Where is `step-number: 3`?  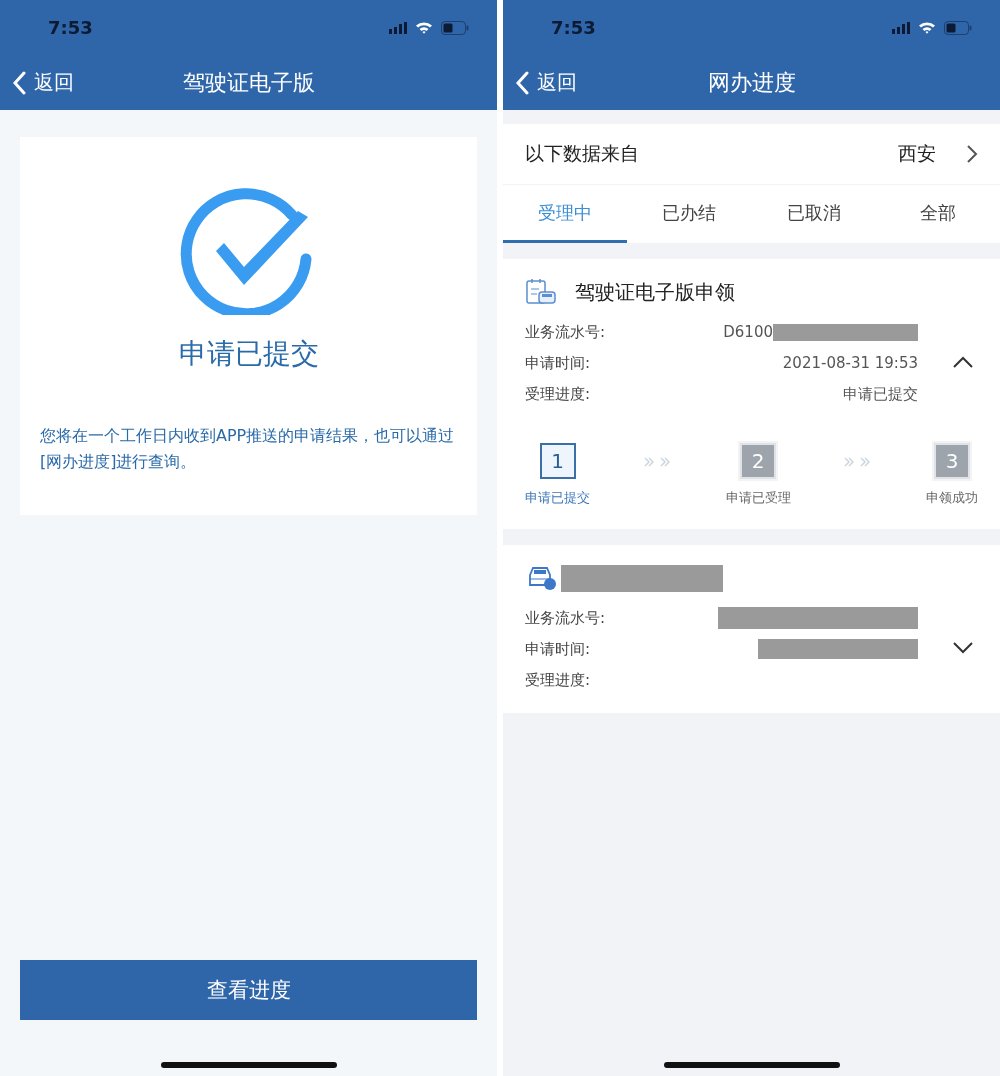 step-number: 3 is located at coordinates (952, 461).